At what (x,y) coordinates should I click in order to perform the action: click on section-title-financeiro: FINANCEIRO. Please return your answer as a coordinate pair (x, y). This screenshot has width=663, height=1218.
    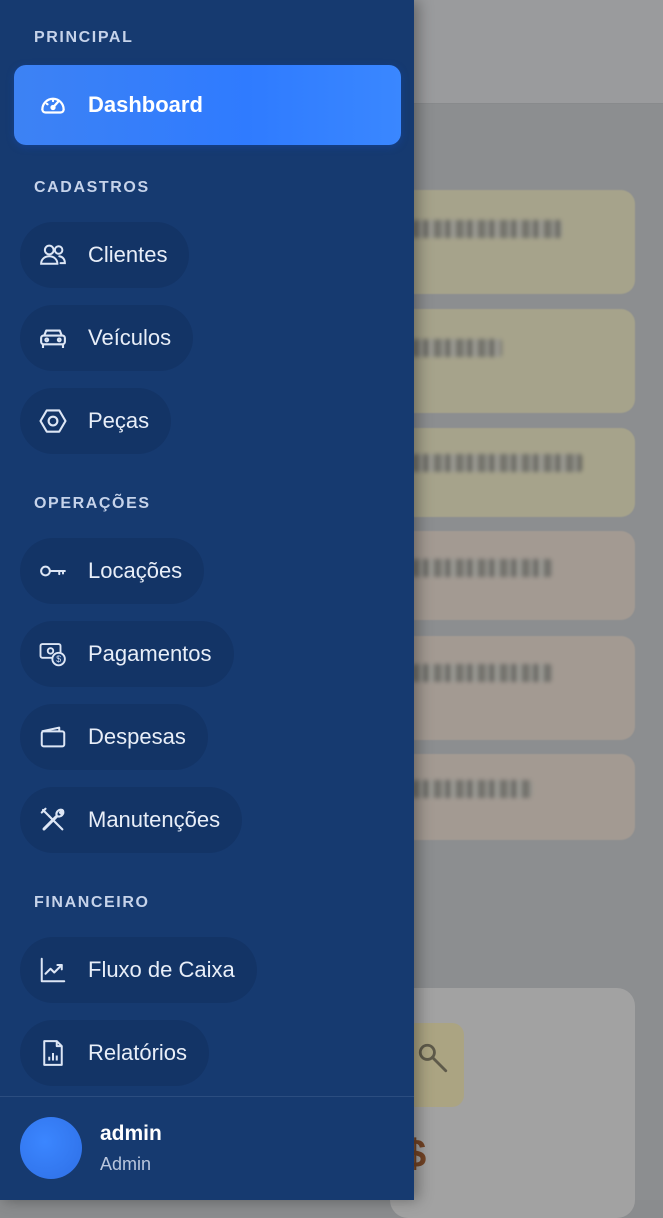
    Looking at the image, I should click on (92, 902).